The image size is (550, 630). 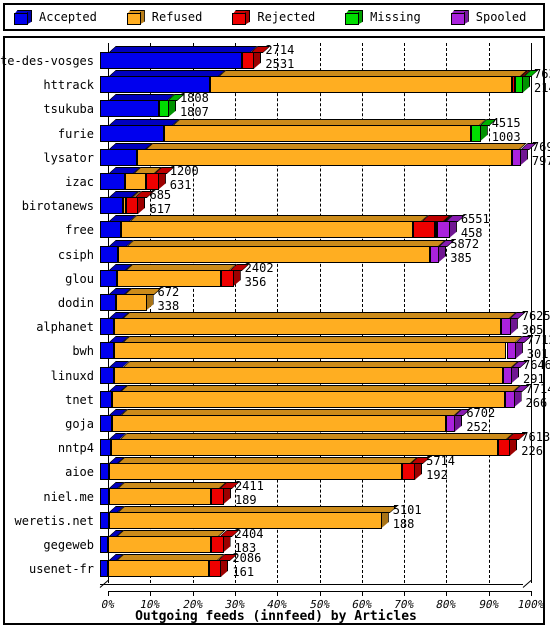 I want to click on bar-row: 7646 291, so click(x=325, y=372).